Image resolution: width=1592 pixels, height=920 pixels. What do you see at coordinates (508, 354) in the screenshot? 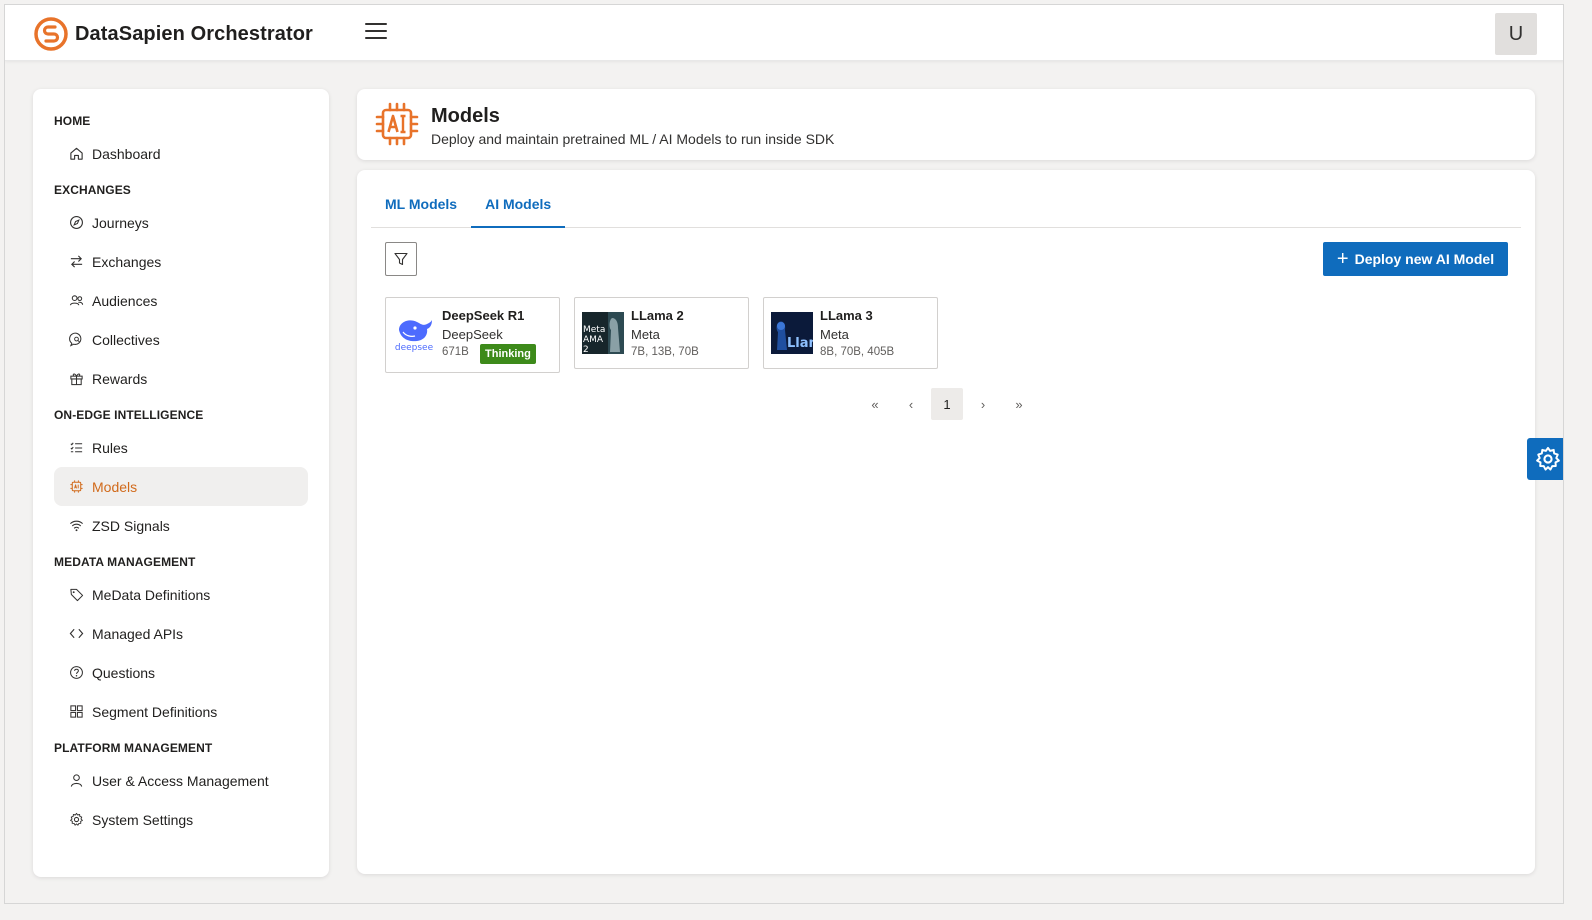
I see `thinking-badge: Thinking` at bounding box center [508, 354].